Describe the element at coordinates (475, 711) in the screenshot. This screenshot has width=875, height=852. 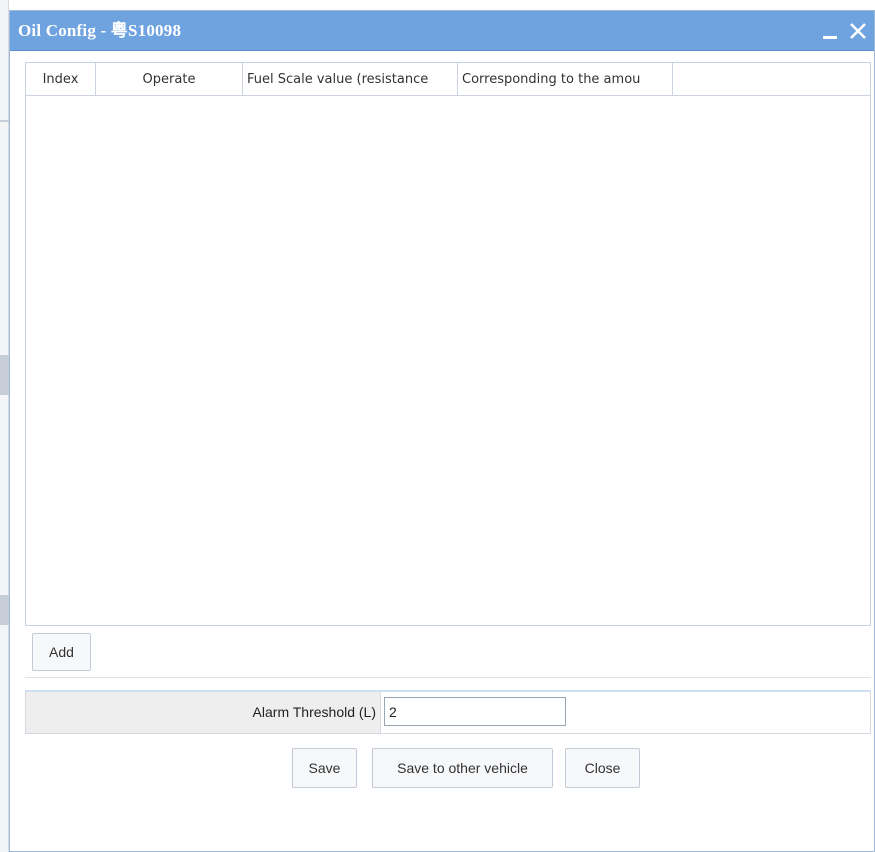
I see `alarm-threshold-input` at that location.